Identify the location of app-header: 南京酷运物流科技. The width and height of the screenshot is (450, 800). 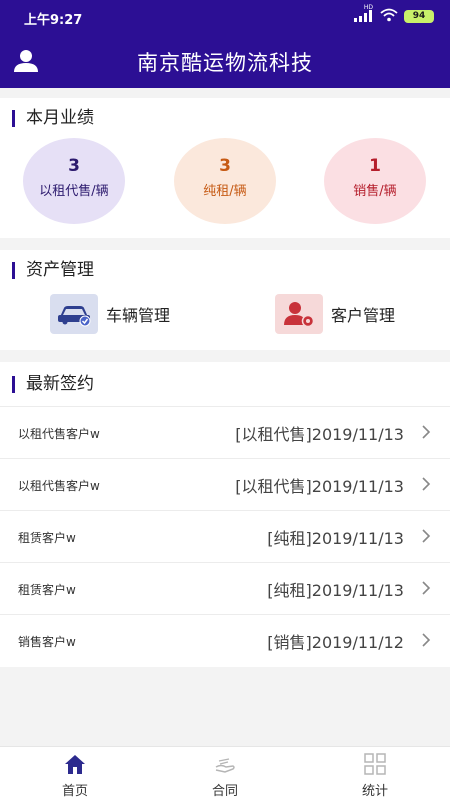
(225, 61).